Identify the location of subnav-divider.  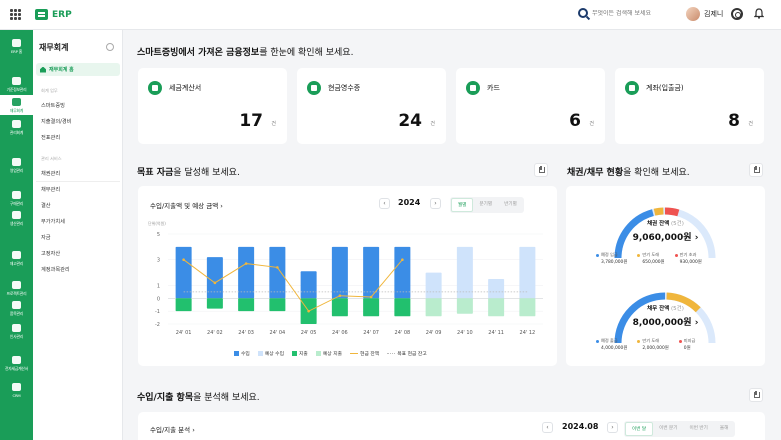
(78, 181).